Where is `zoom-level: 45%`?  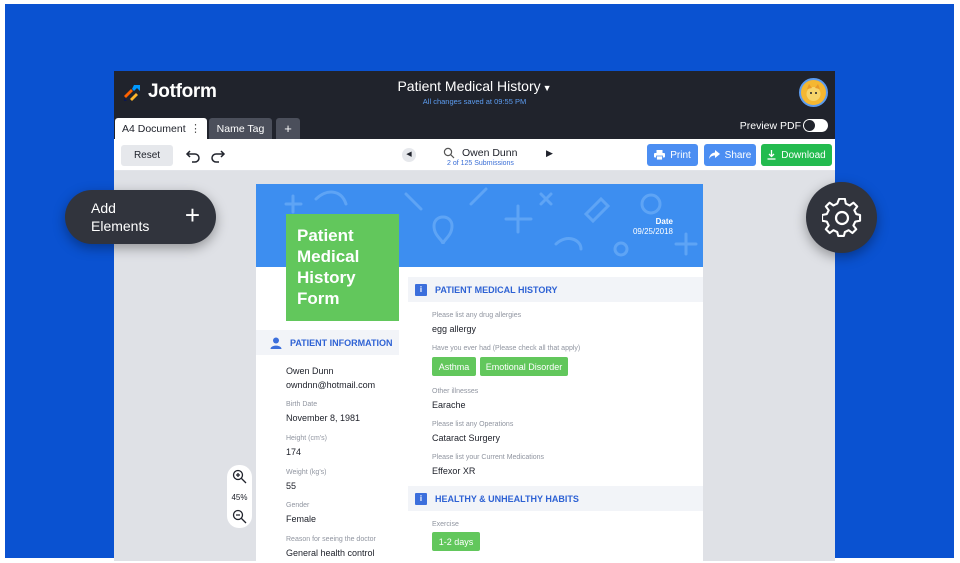
zoom-level: 45% is located at coordinates (239, 497).